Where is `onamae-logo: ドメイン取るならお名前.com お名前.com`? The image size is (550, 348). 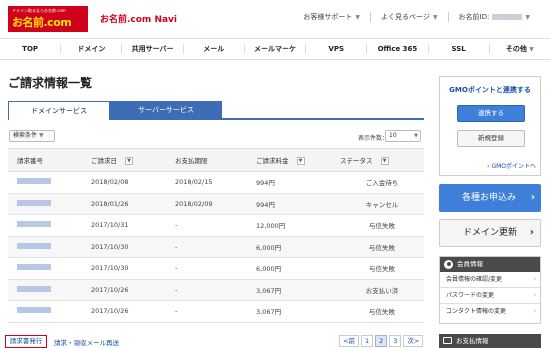 onamae-logo: ドメイン取るならお名前.com お名前.com is located at coordinates (48, 19).